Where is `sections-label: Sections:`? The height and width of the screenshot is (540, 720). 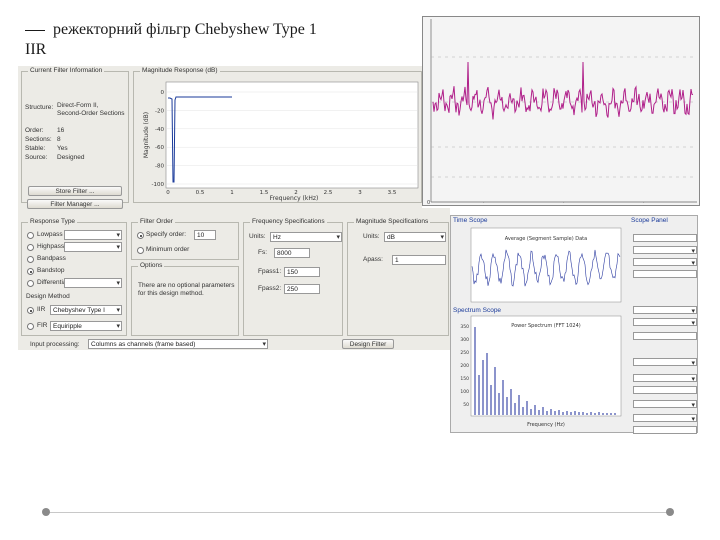 sections-label: Sections: is located at coordinates (38, 139).